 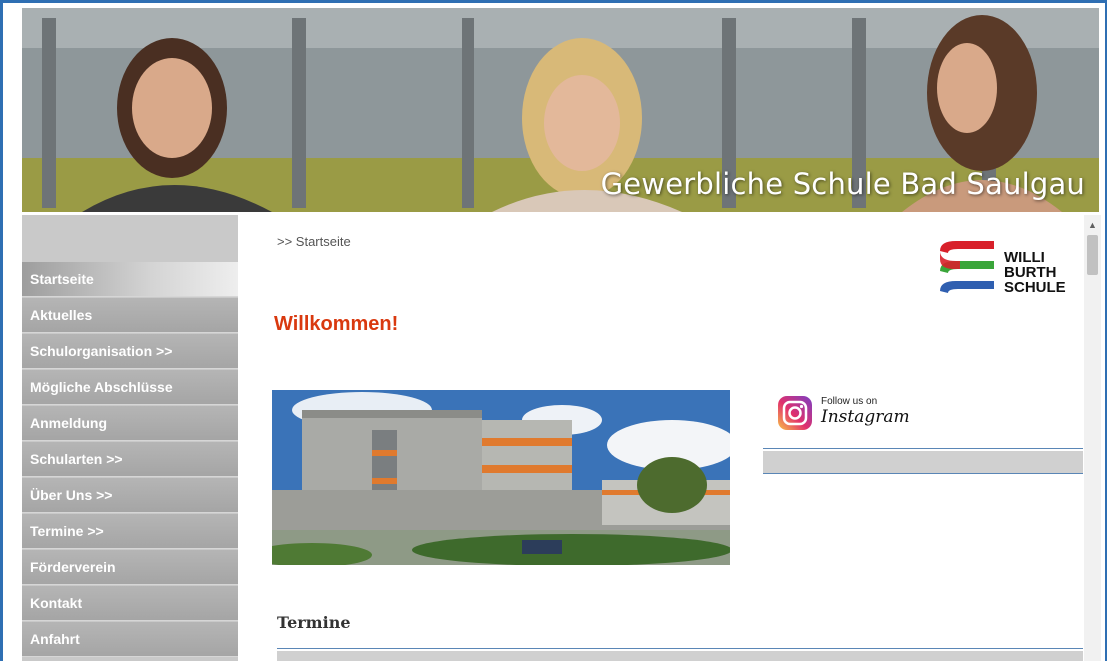 I want to click on instagram-name: Instagram, so click(x=865, y=417).